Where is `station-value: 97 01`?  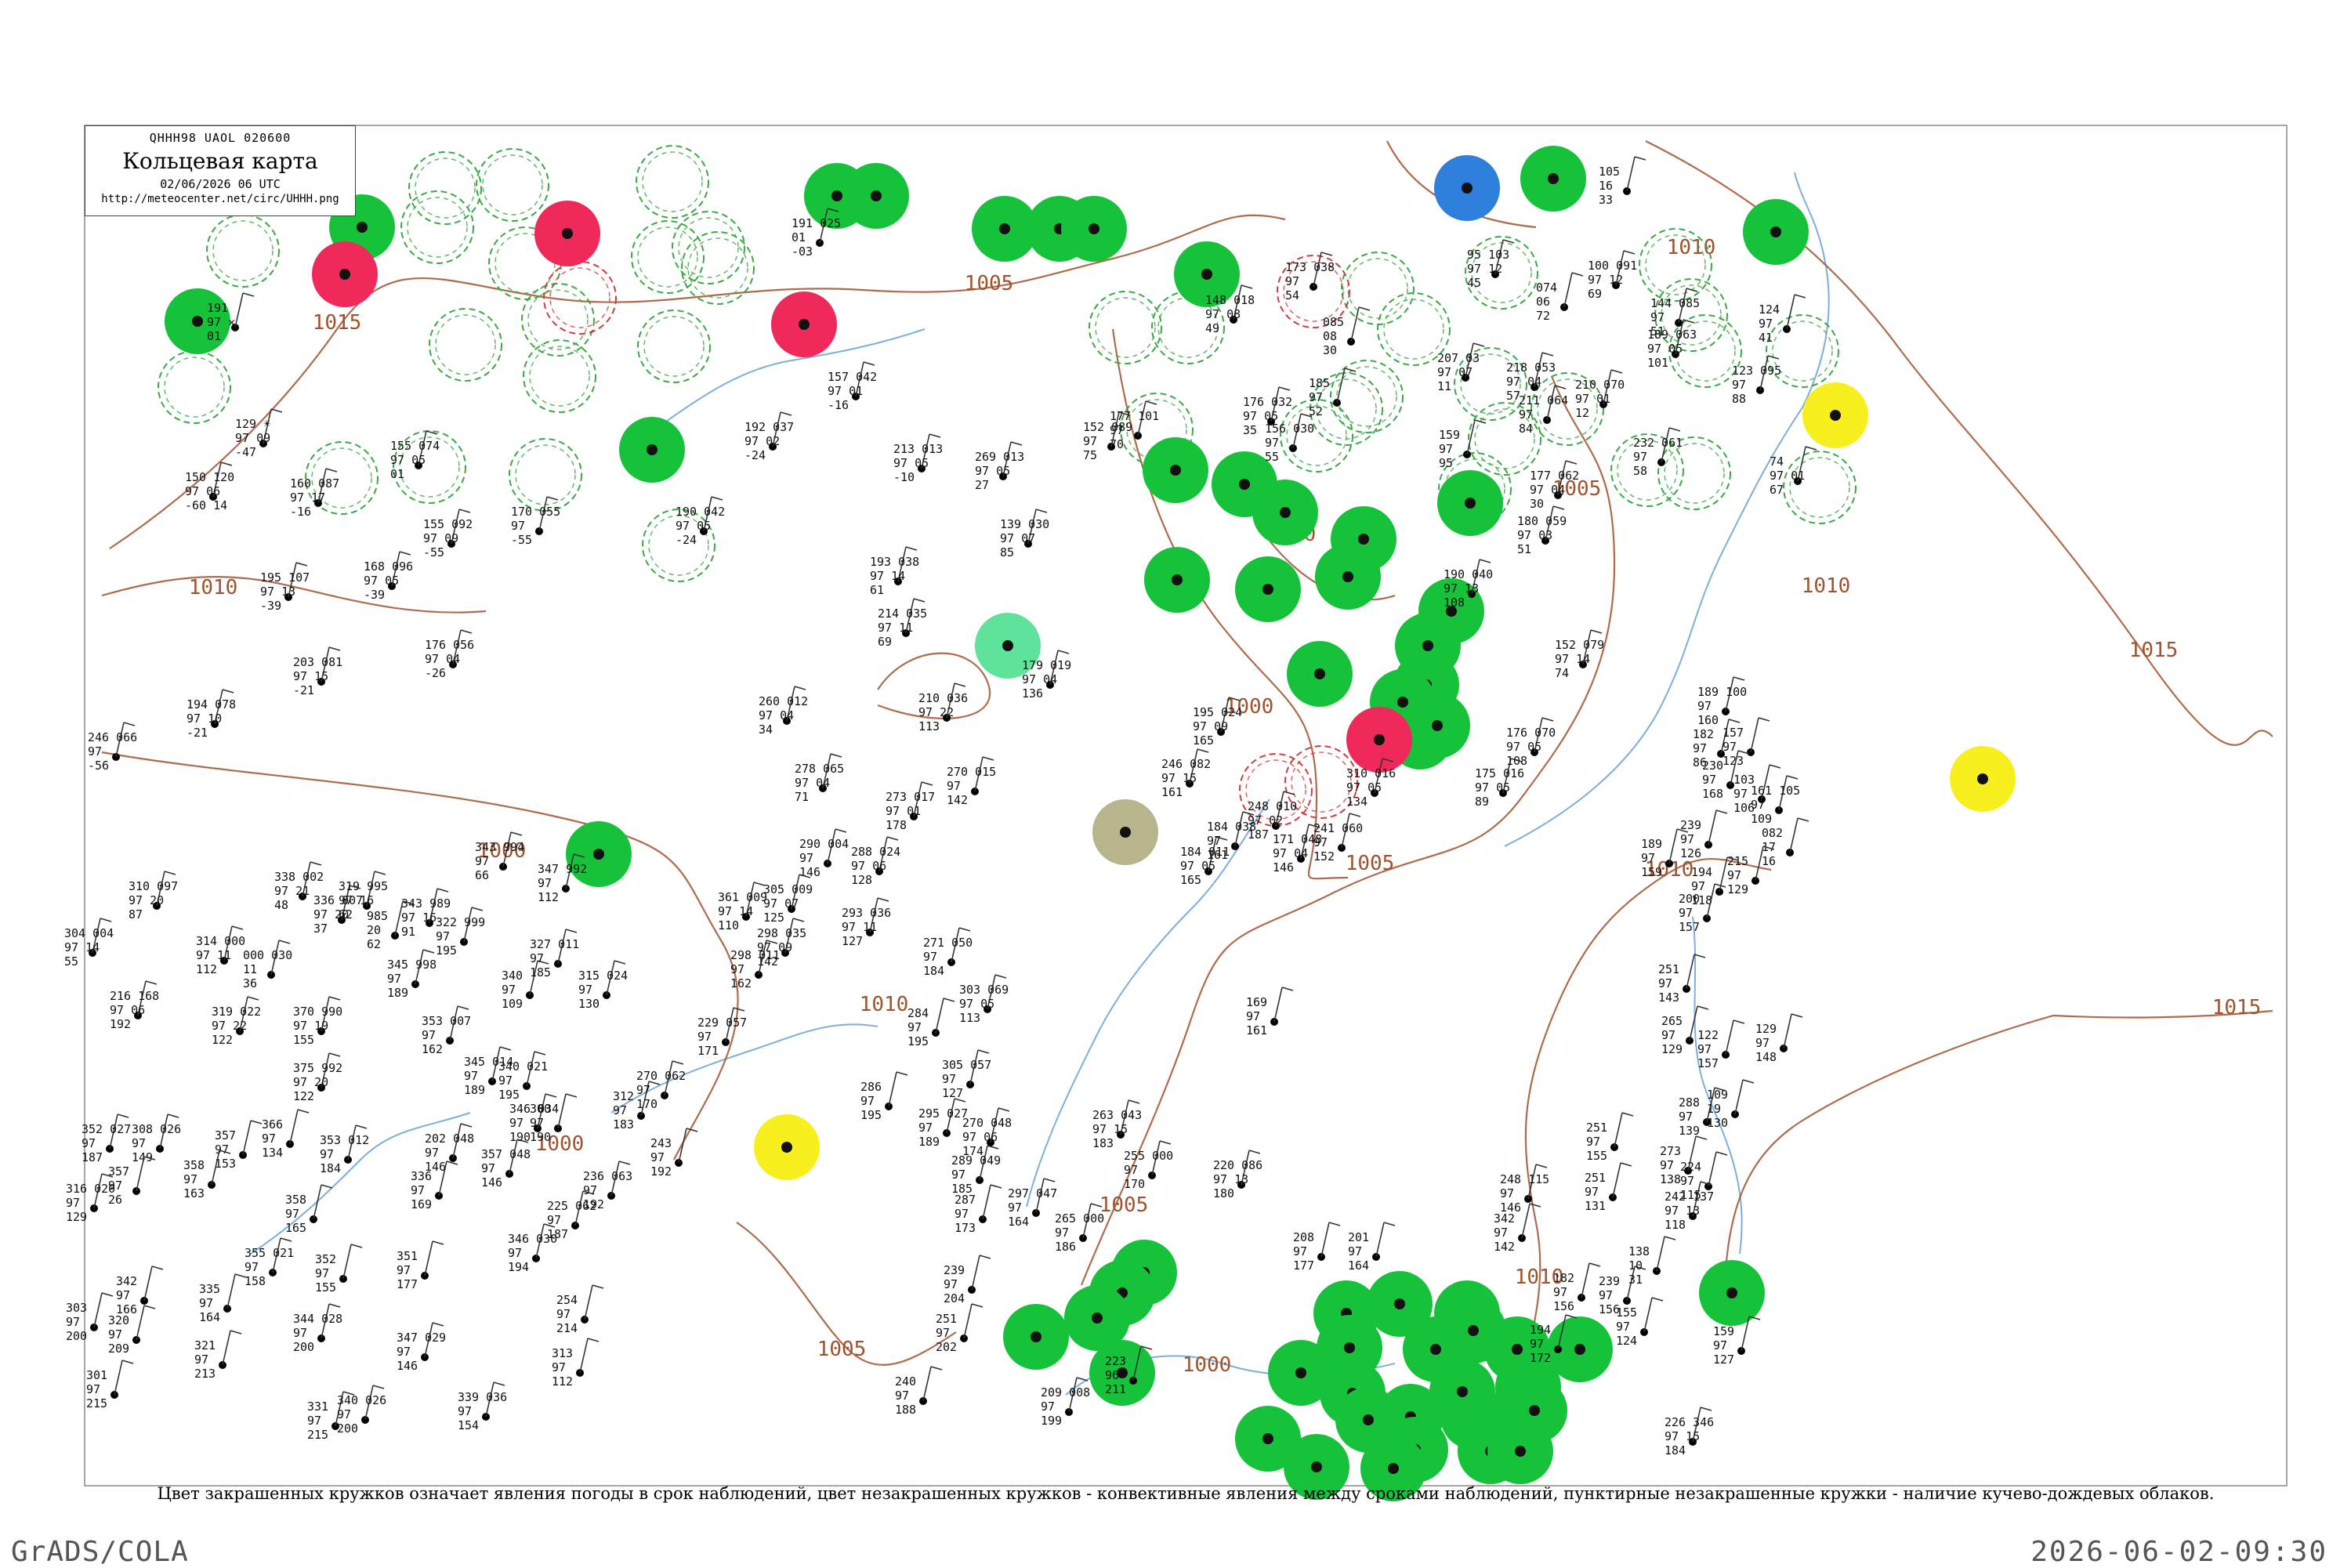
station-value: 97 01 is located at coordinates (903, 811).